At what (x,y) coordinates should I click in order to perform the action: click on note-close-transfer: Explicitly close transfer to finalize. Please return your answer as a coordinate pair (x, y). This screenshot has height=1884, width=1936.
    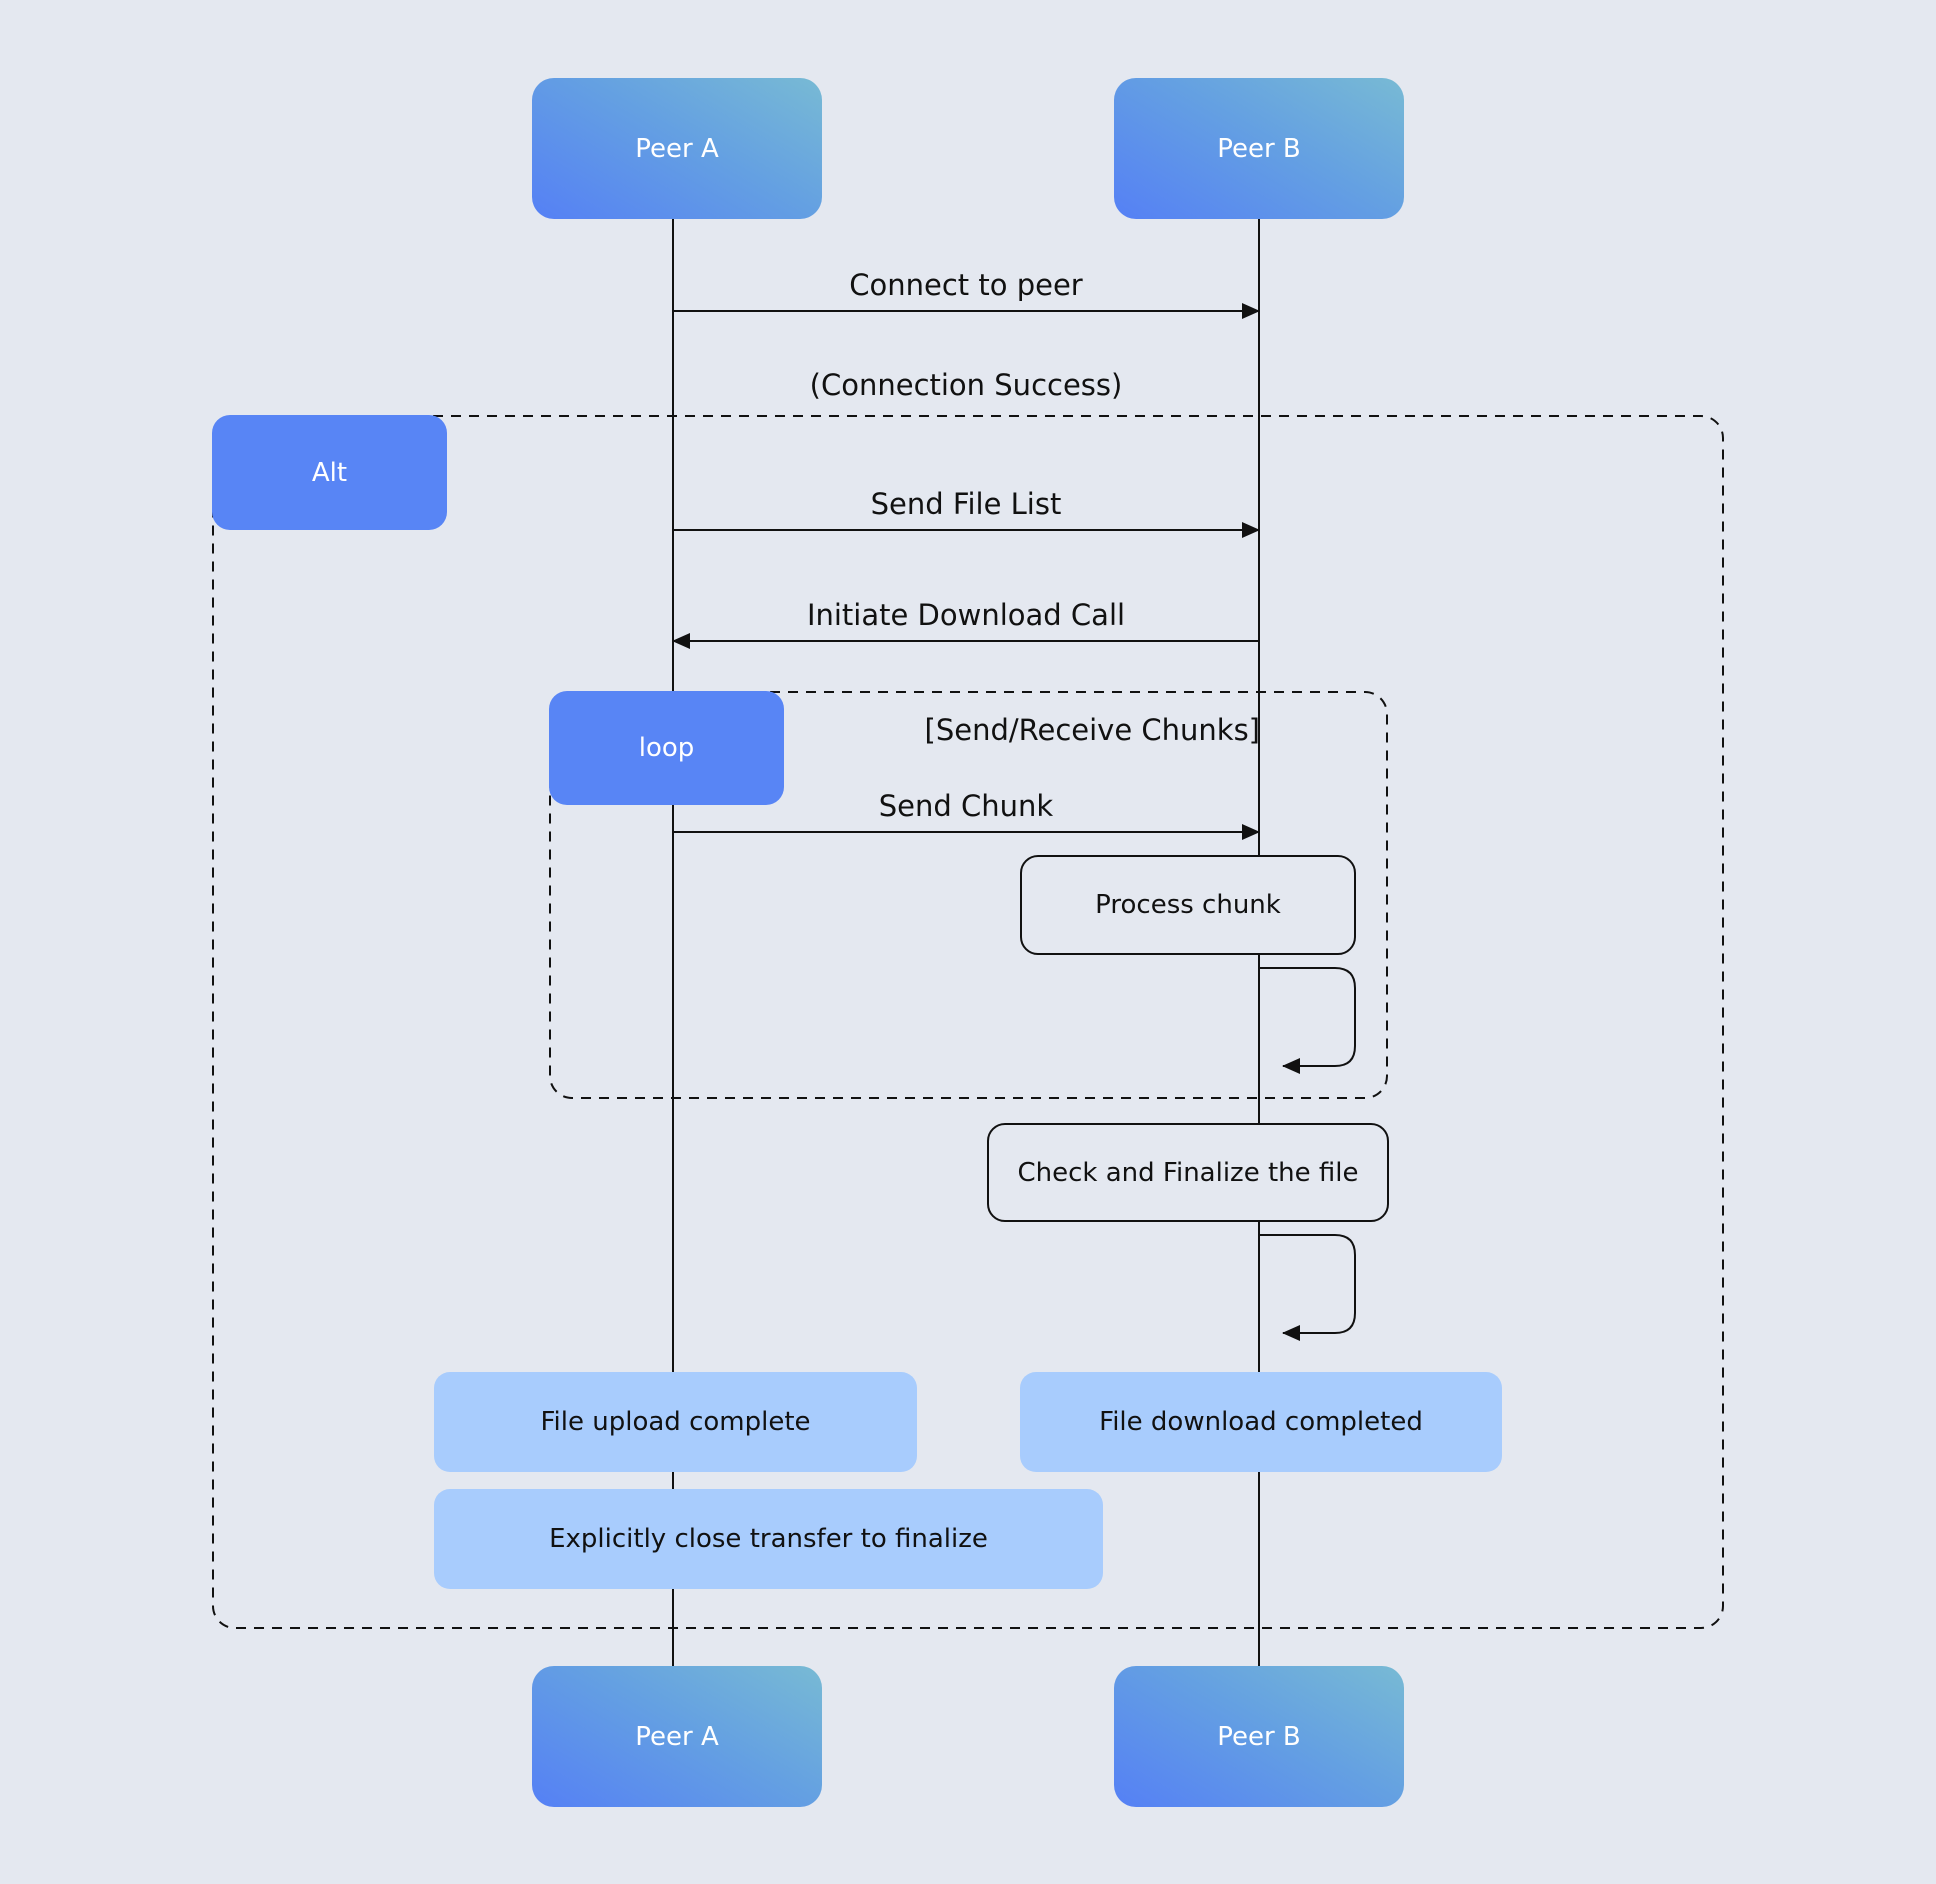
    Looking at the image, I should click on (768, 1539).